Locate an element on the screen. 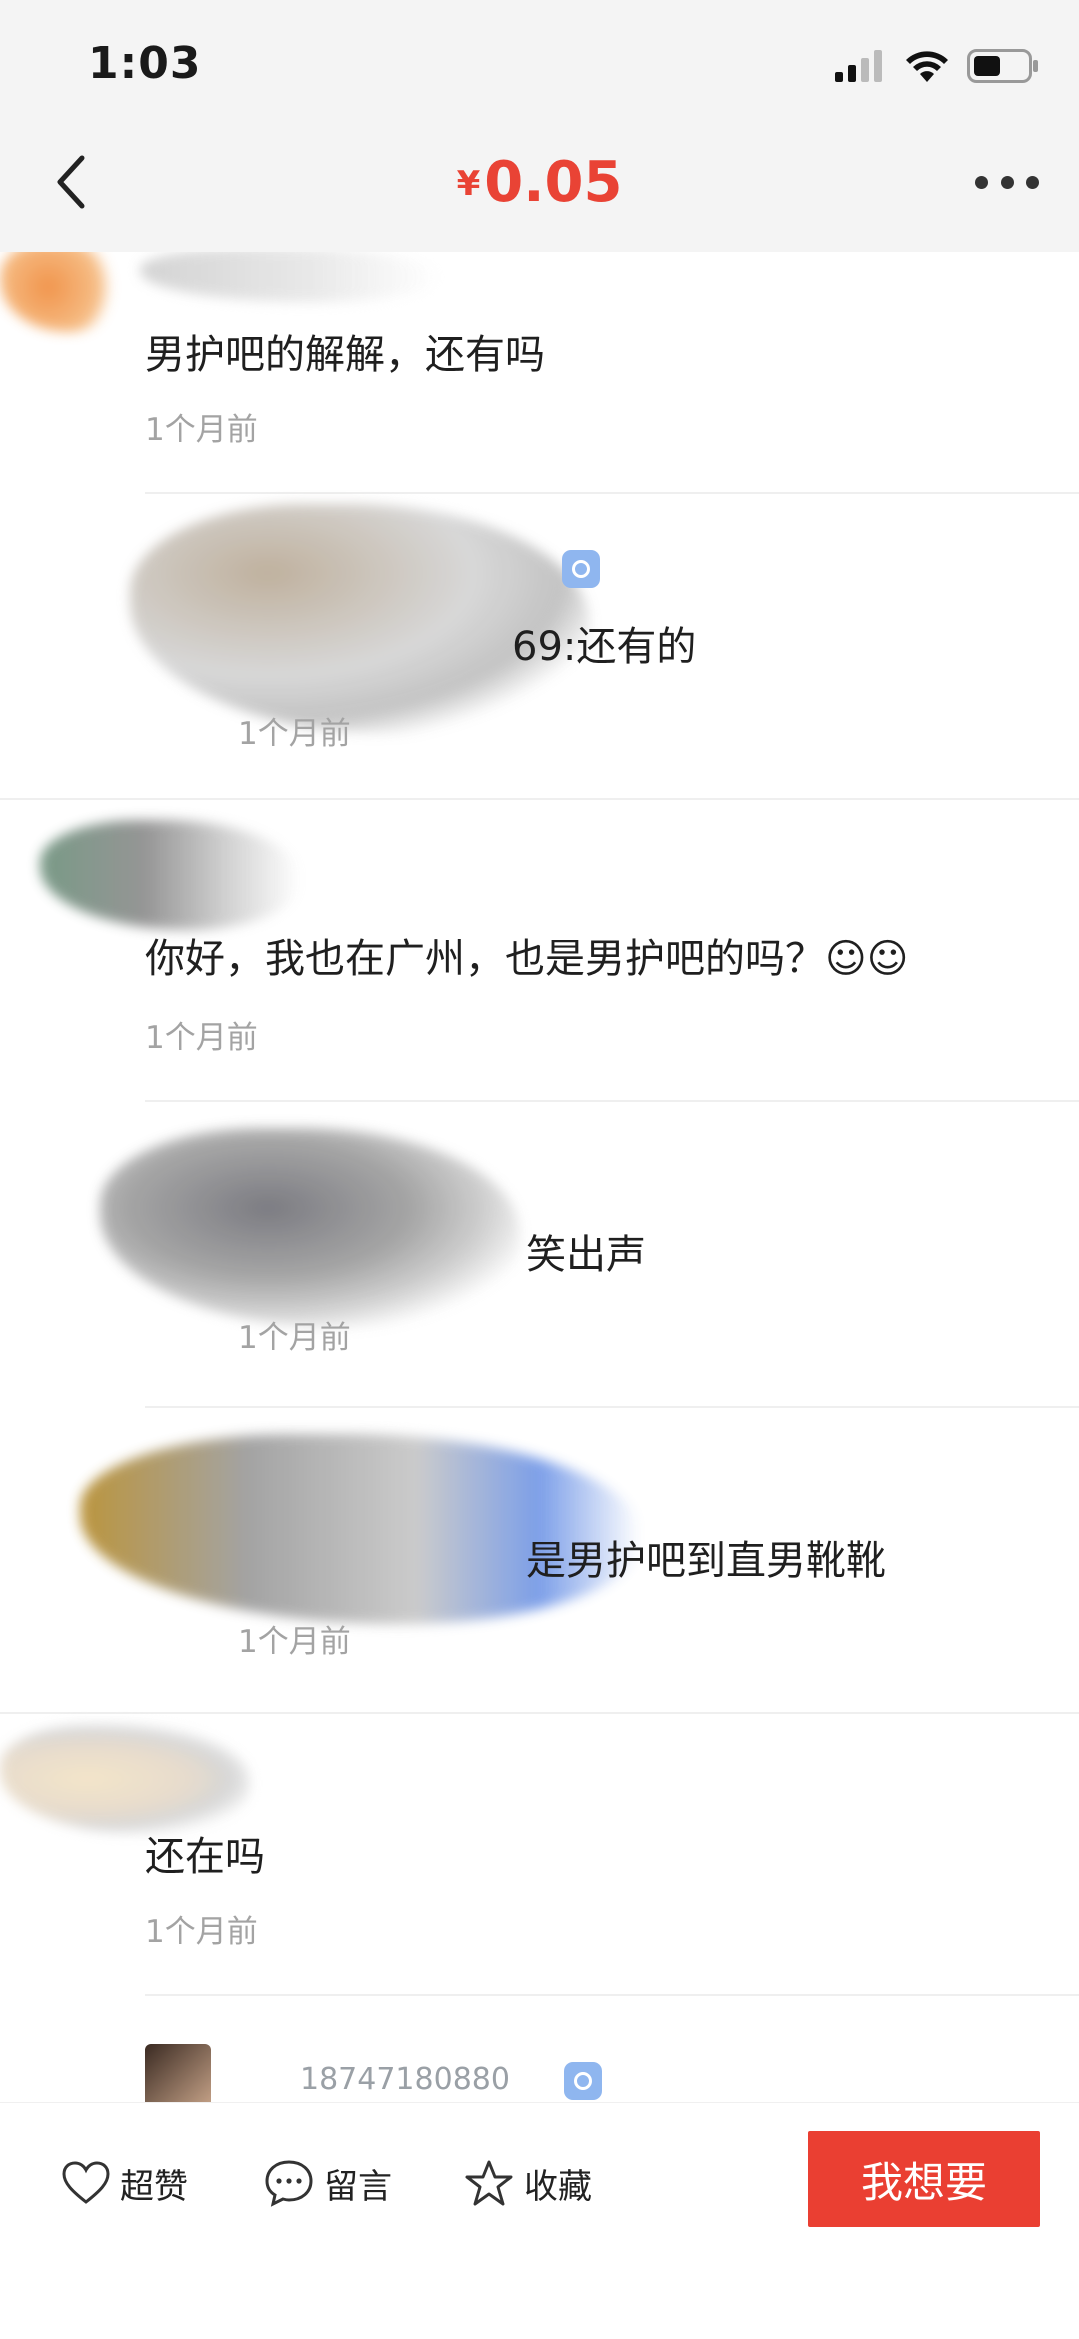 This screenshot has height=2339, width=1079. username: 18747180880 is located at coordinates (405, 2079).